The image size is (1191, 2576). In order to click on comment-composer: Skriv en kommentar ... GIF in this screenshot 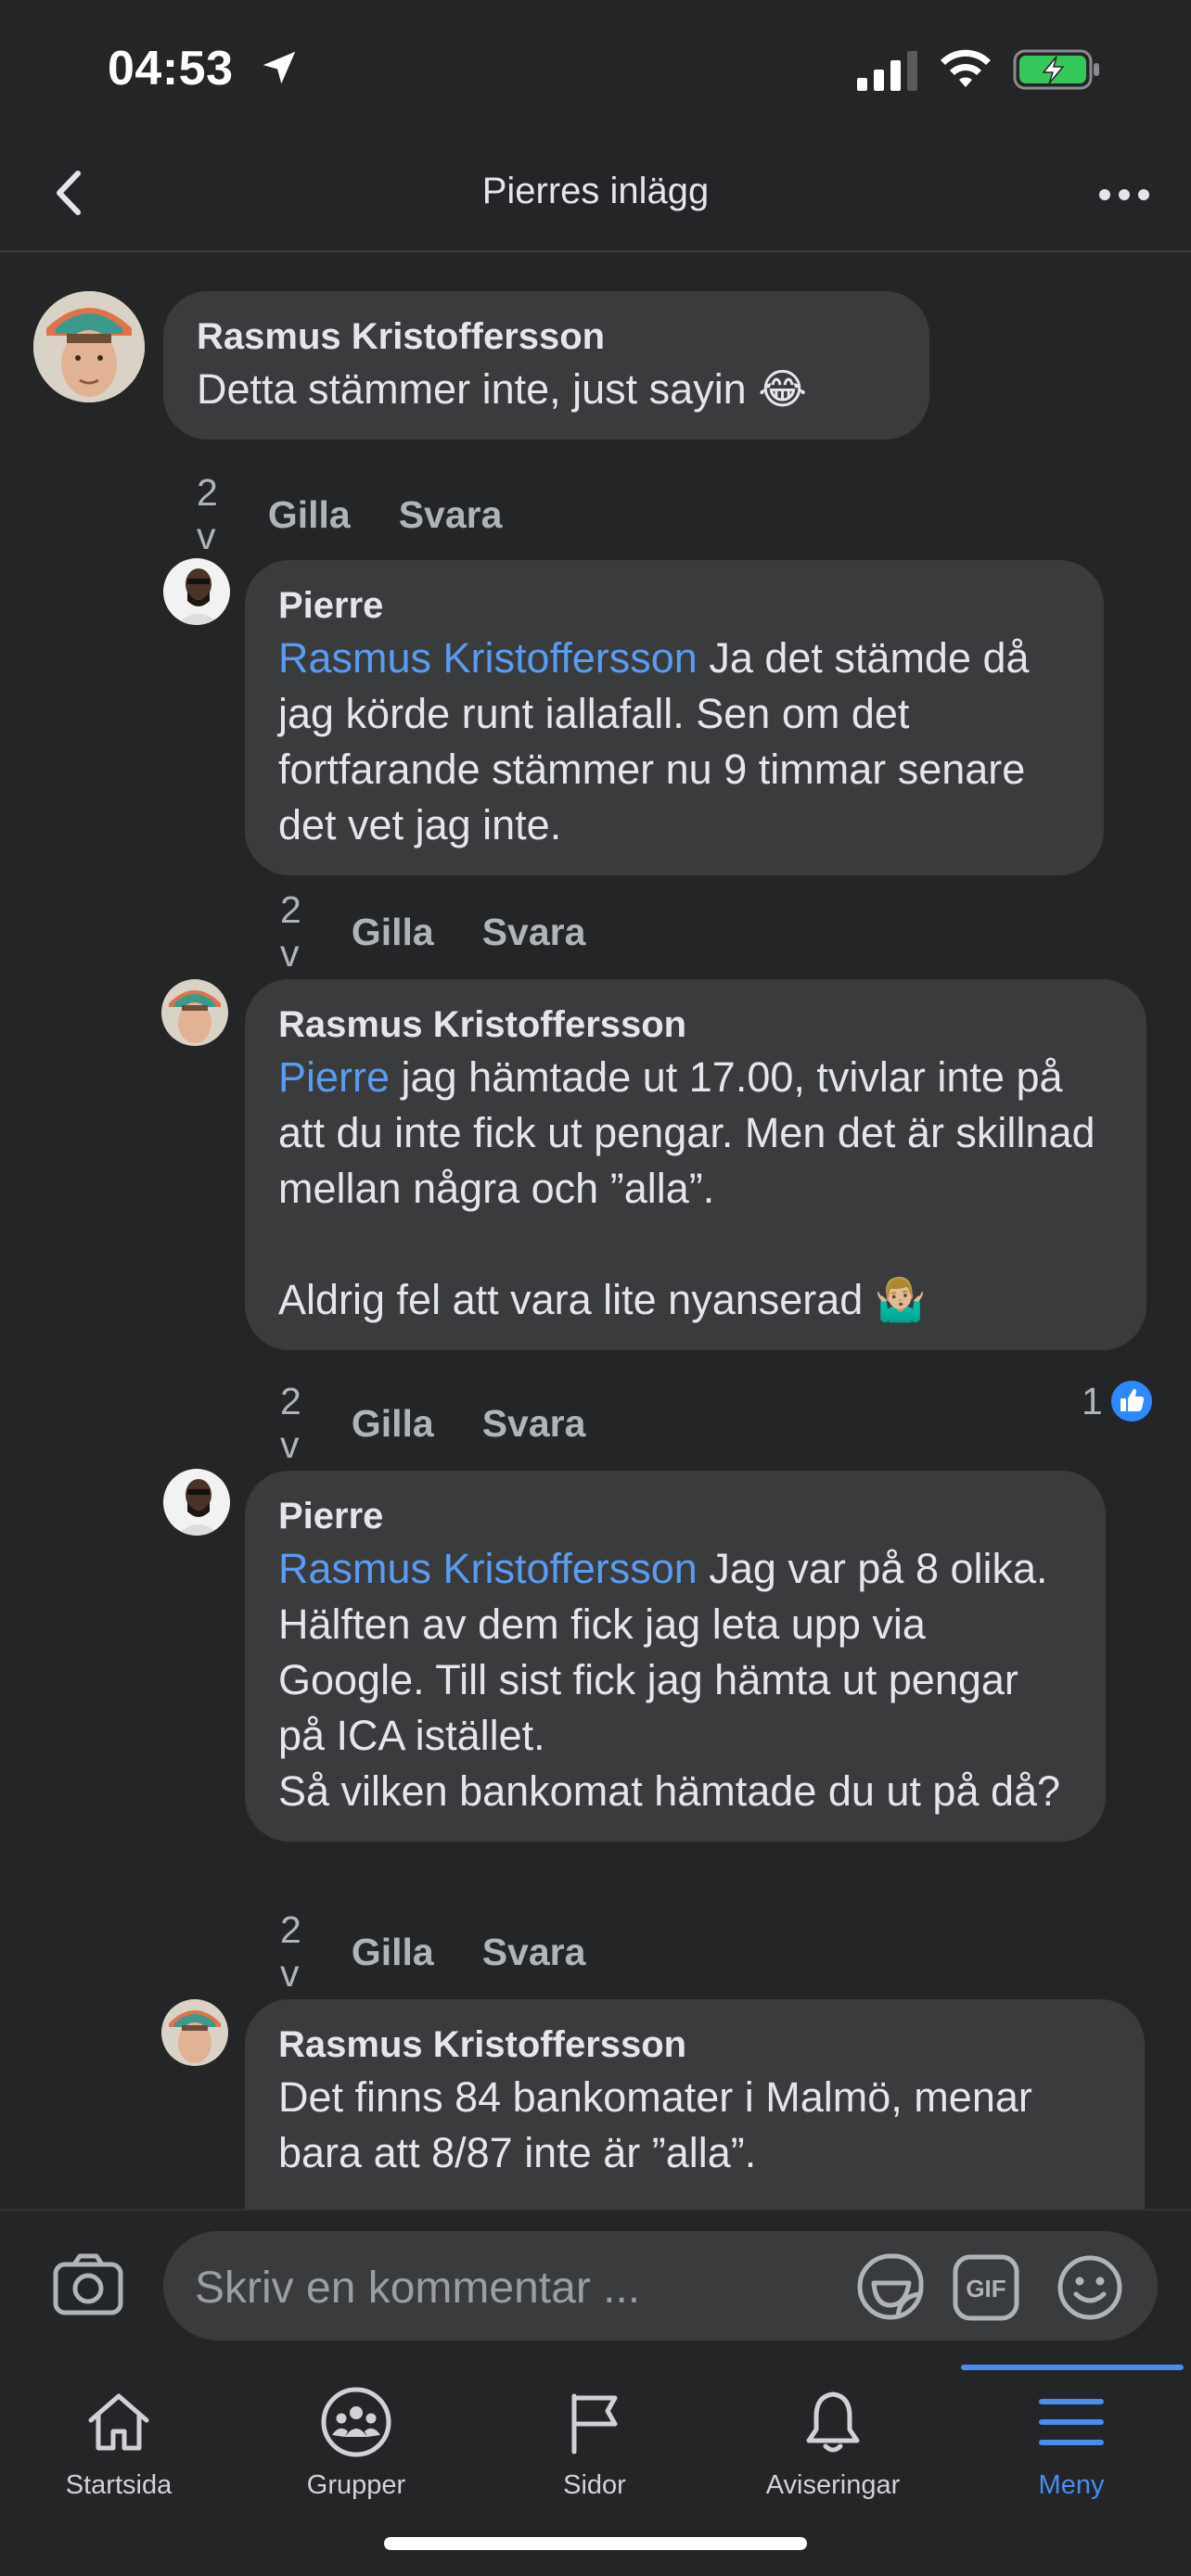, I will do `click(595, 2287)`.